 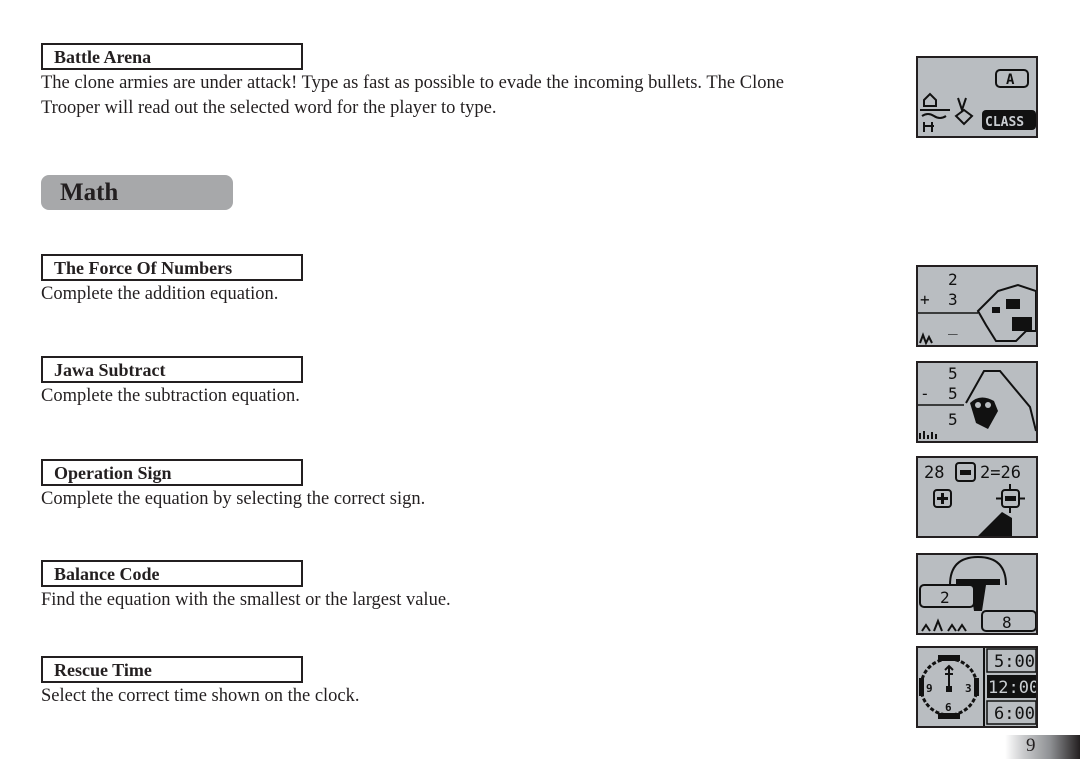 I want to click on operator: +, so click(x=925, y=299).